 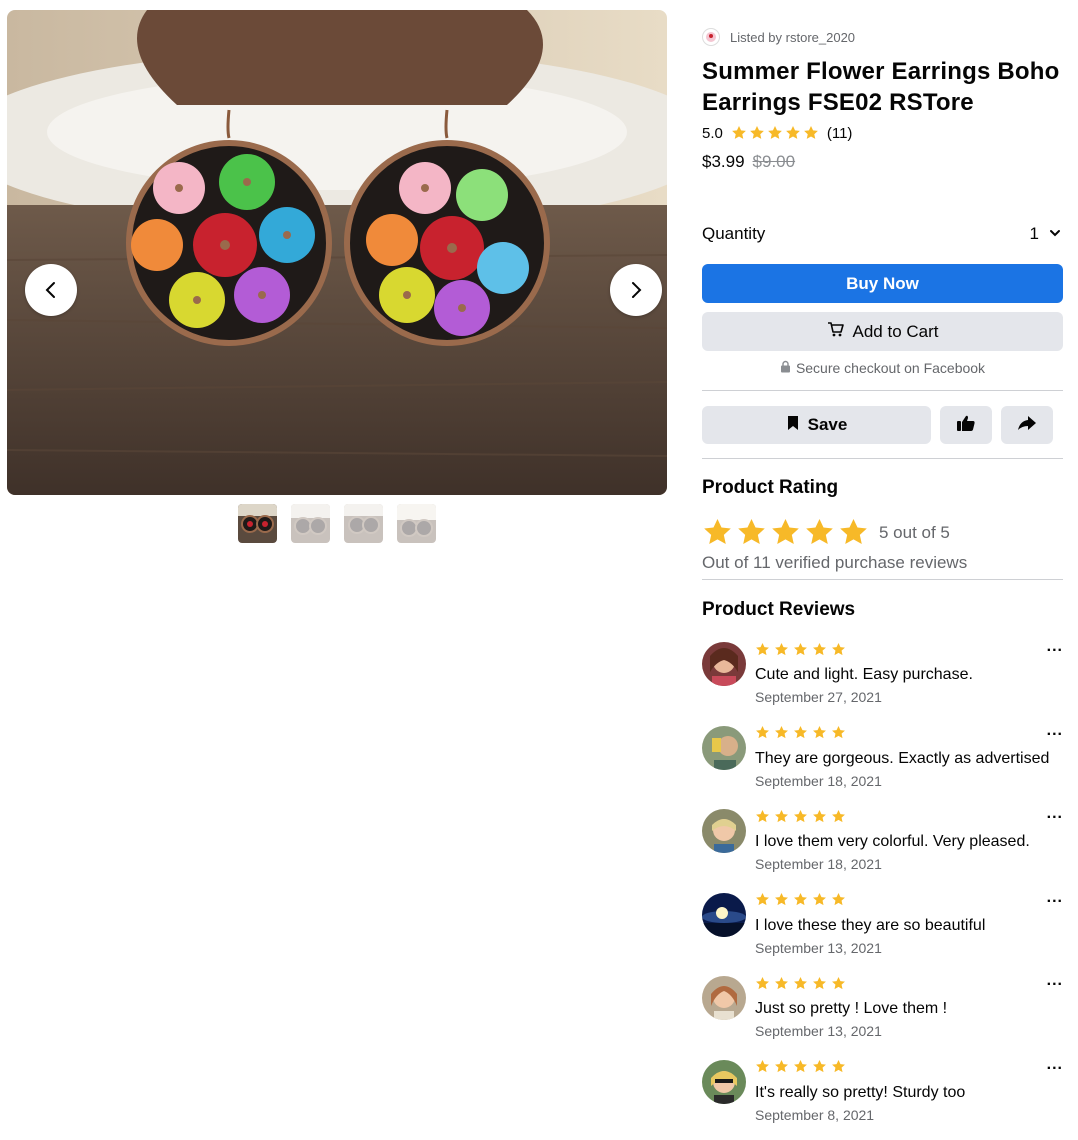 I want to click on price-line: $3.99 $9.00, so click(x=882, y=162).